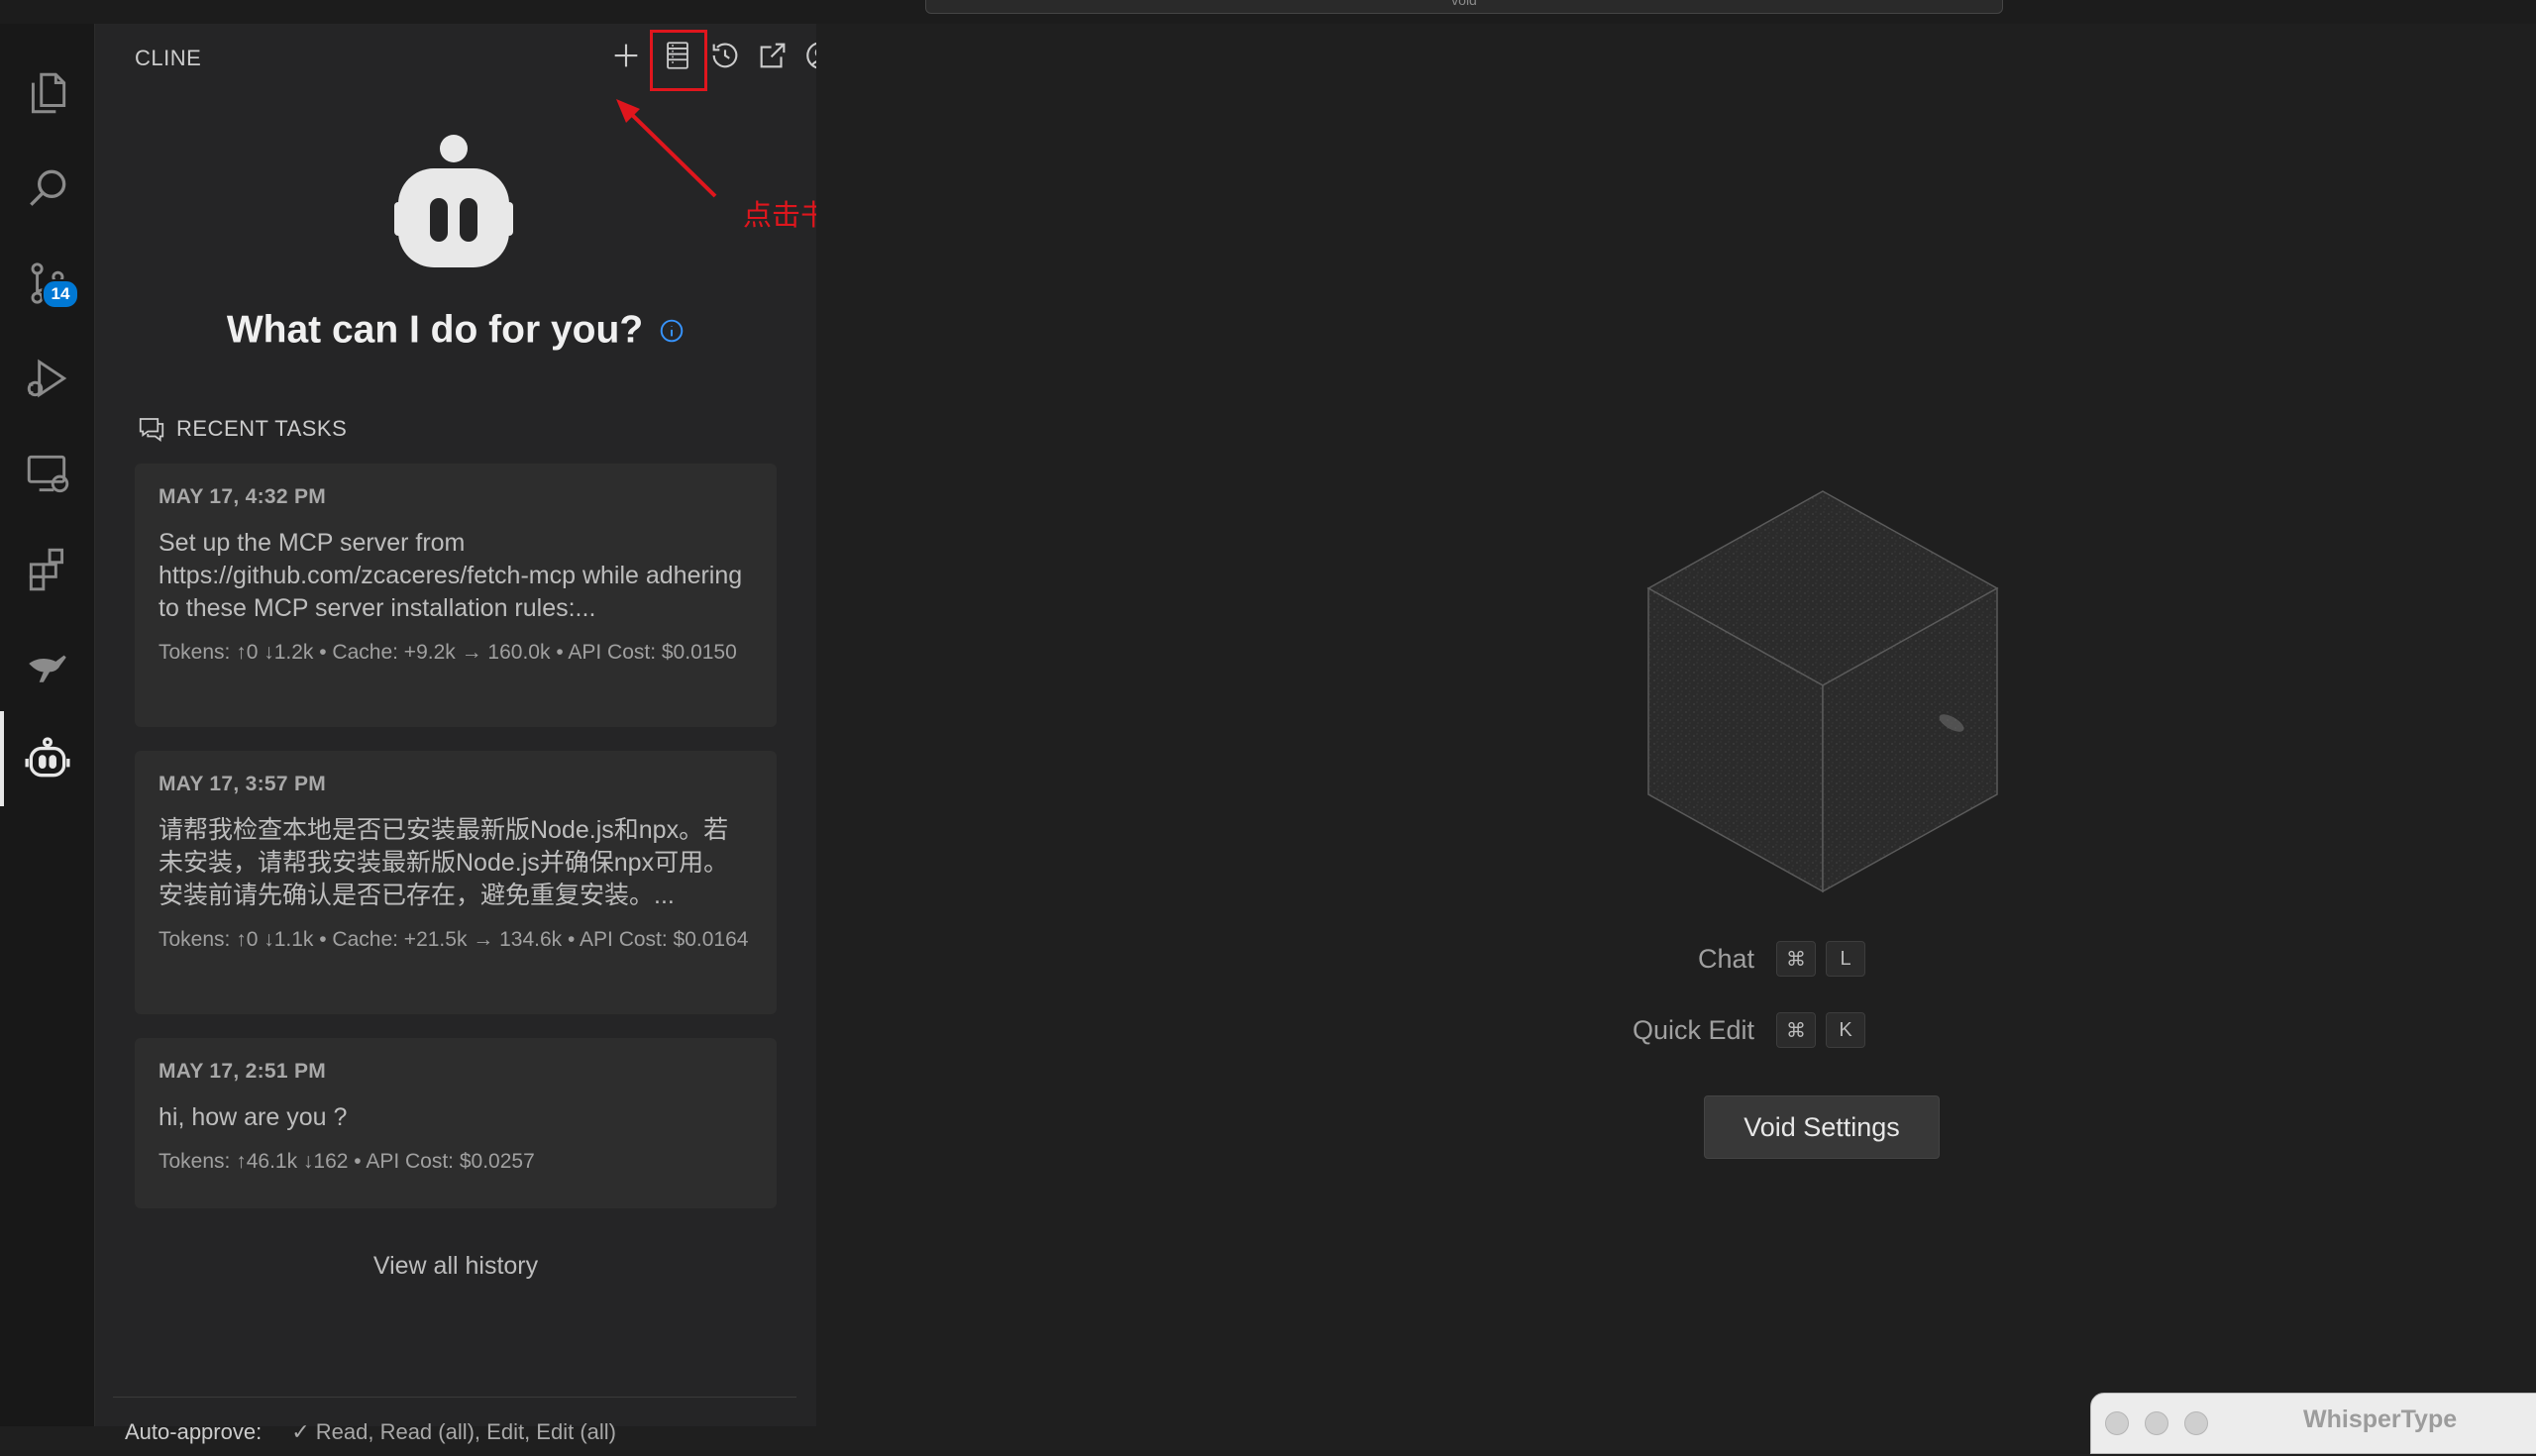 The height and width of the screenshot is (1456, 2536). I want to click on annotation-highlight-box, so click(678, 60).